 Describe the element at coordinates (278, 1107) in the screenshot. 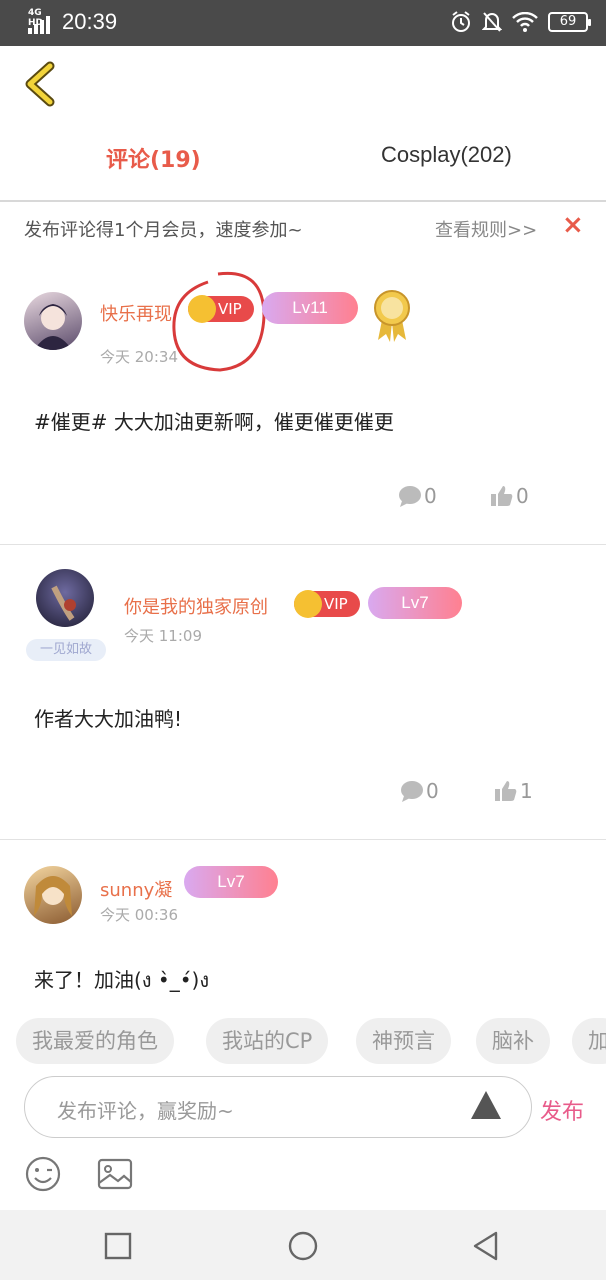

I see `comment-input: 发布评论，赢奖励~` at that location.